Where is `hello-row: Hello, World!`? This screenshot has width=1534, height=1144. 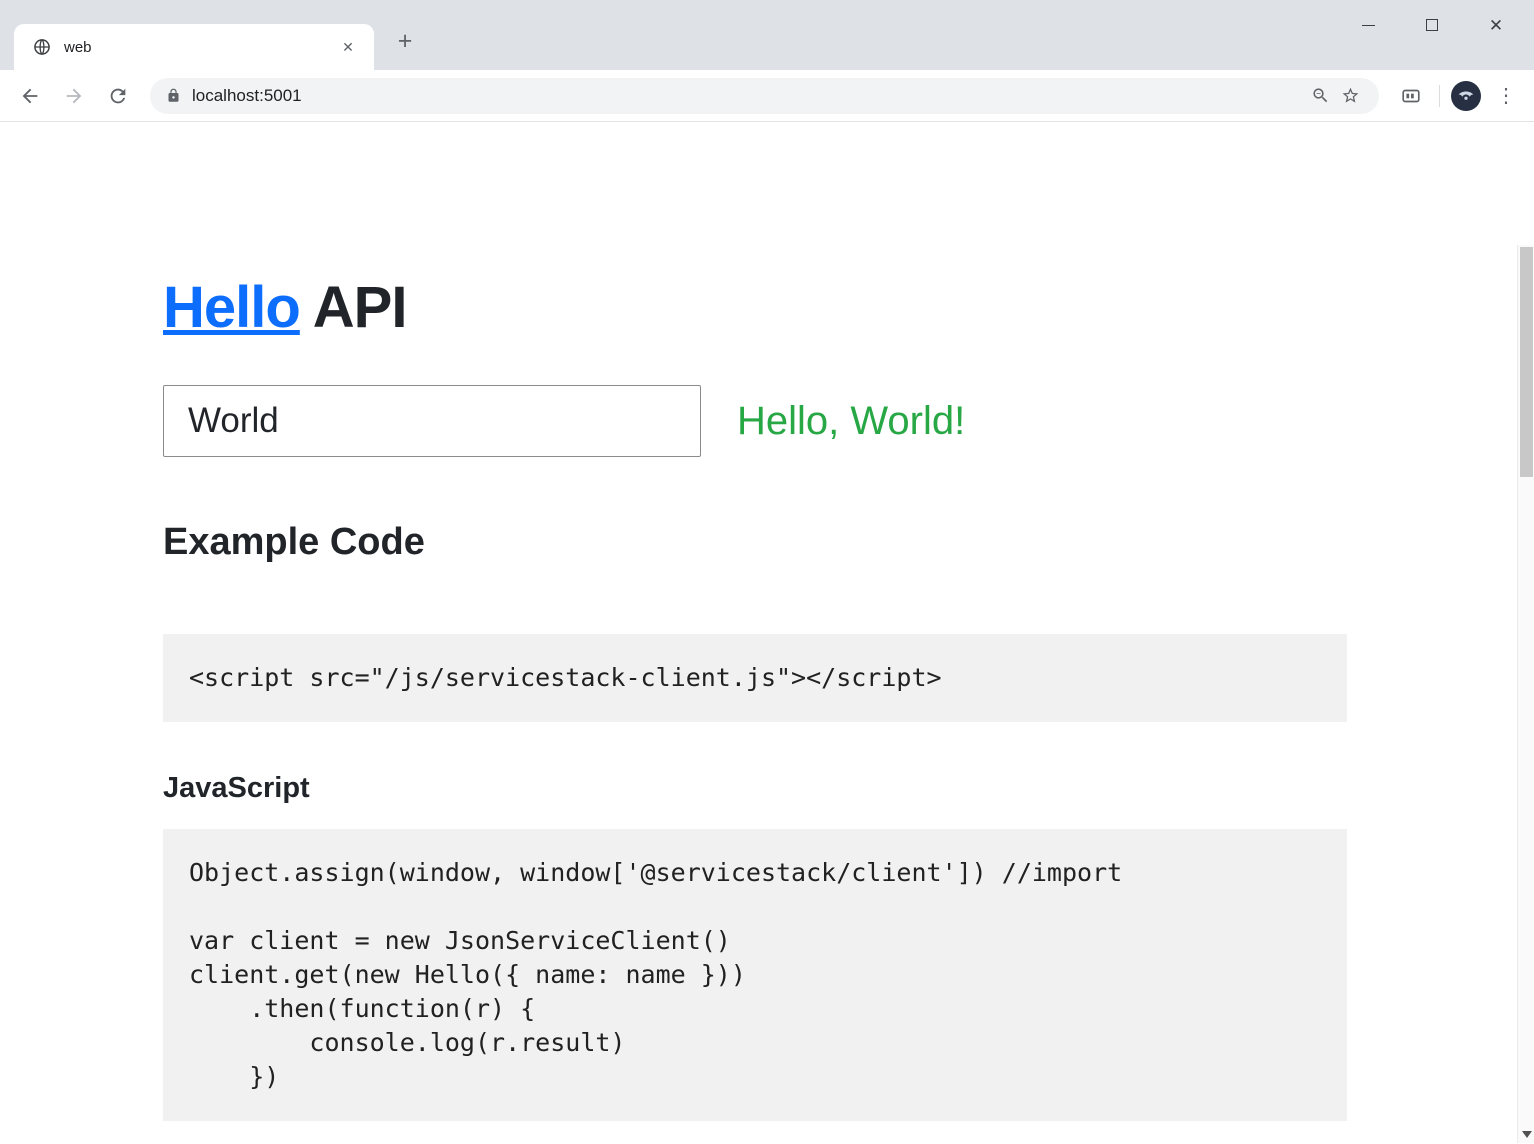
hello-row: Hello, World! is located at coordinates (755, 421).